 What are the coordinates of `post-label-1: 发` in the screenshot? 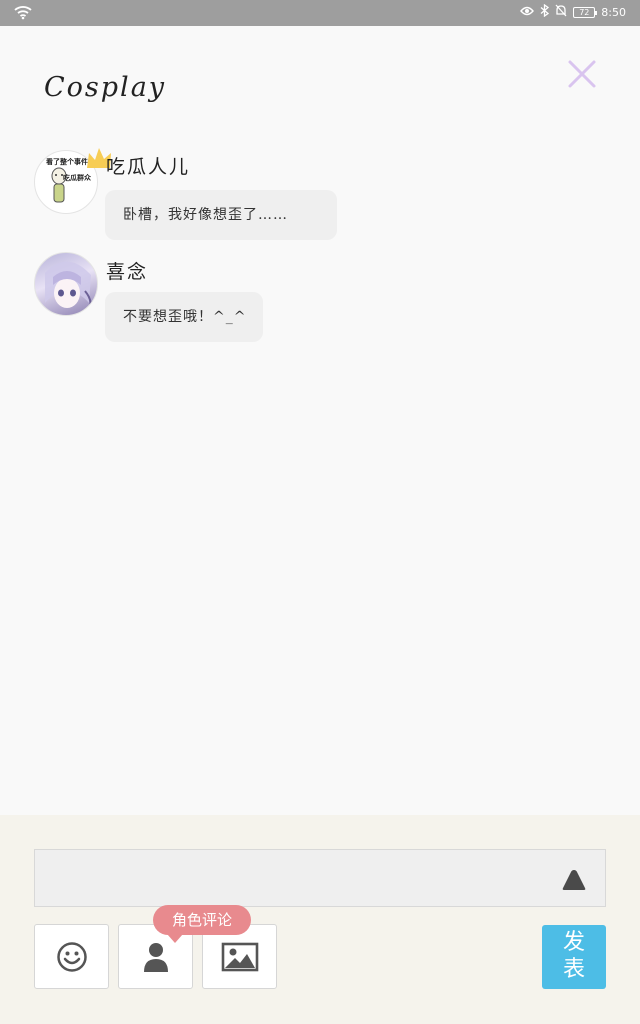 It's located at (573, 942).